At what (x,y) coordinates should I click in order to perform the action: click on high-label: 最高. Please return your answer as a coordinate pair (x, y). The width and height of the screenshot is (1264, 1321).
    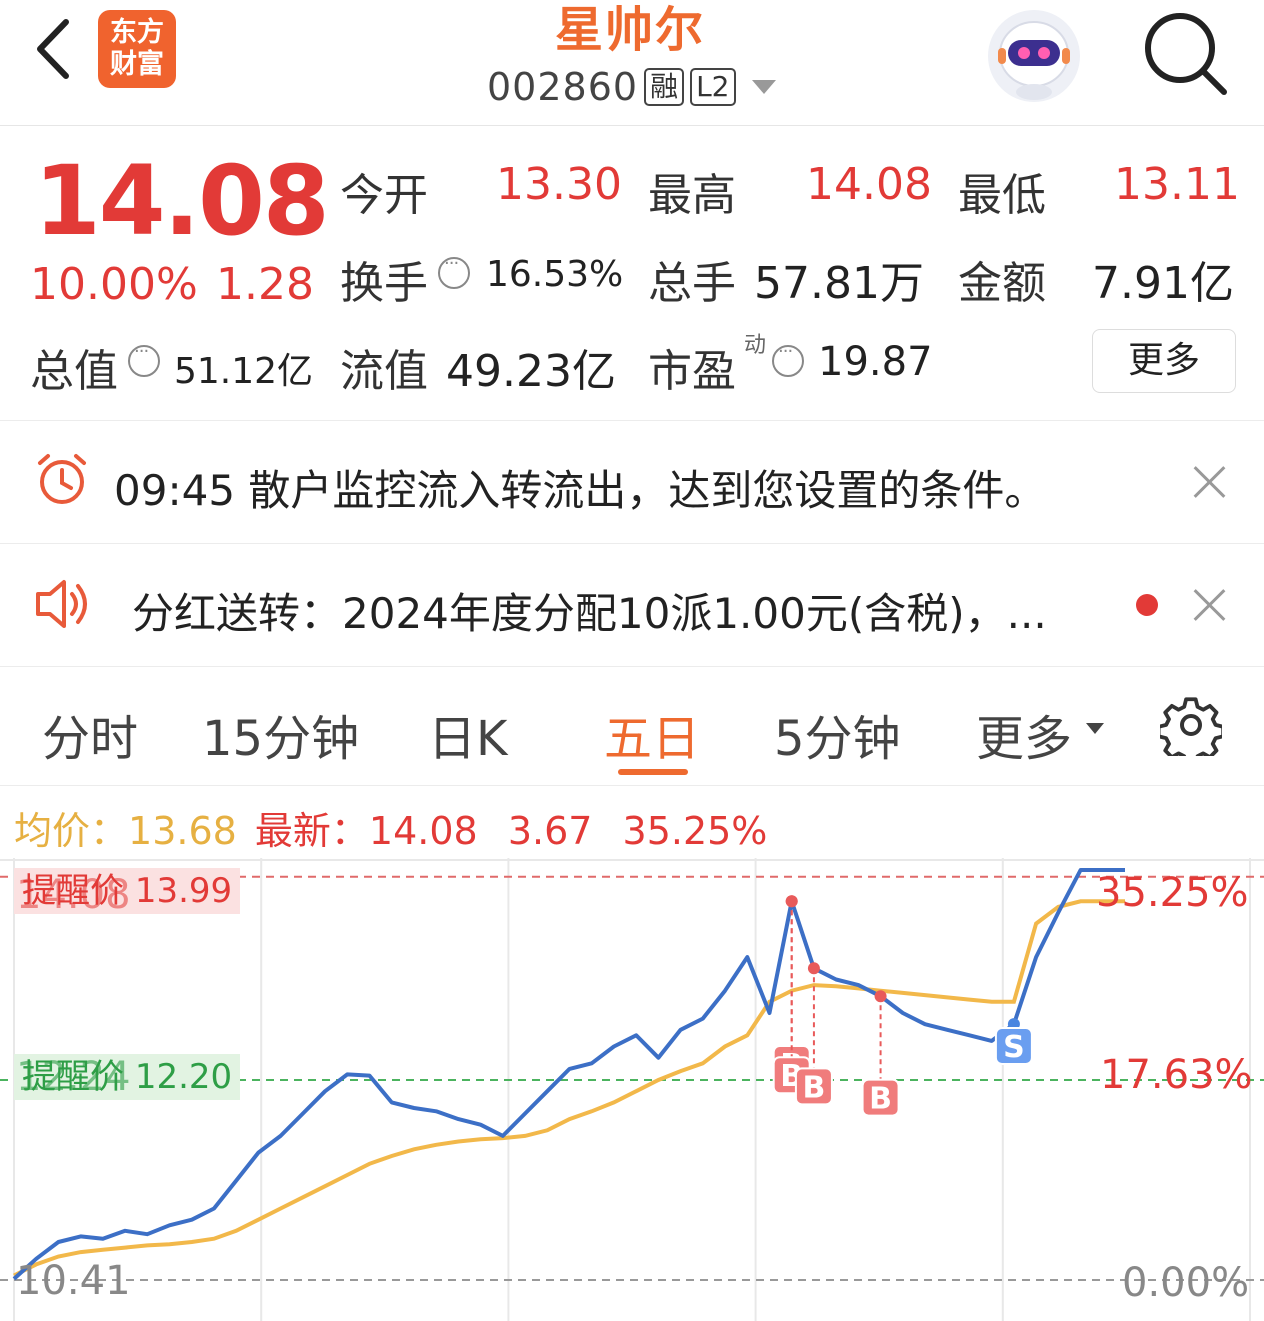
    Looking at the image, I should click on (692, 195).